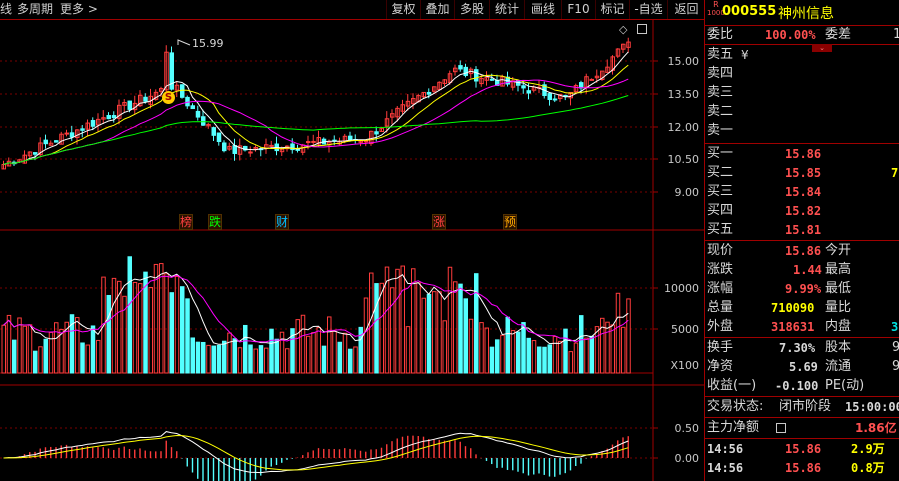  Describe the element at coordinates (720, 230) in the screenshot. I see `buy5-label: 买五` at that location.